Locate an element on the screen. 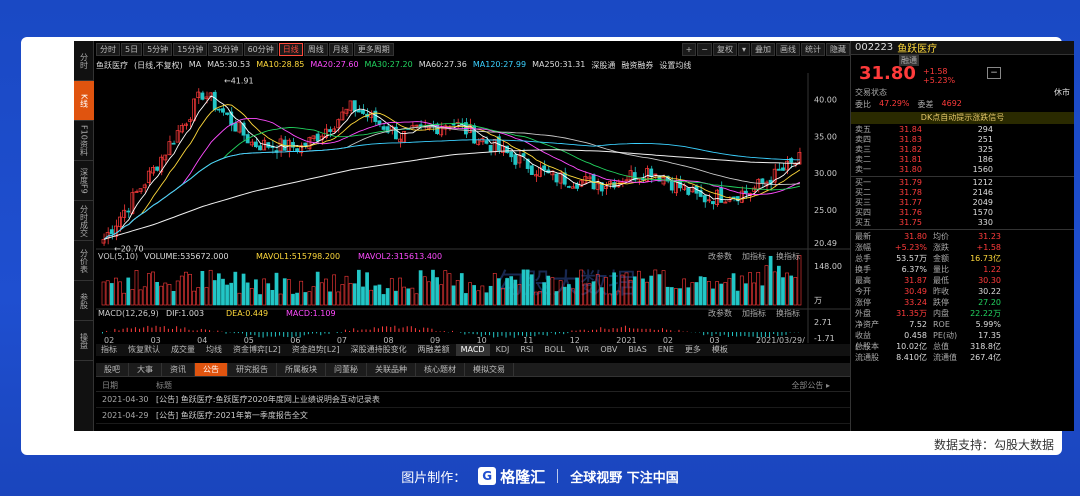 The image size is (1080, 496). vtab-4: 分时成交 is located at coordinates (84, 221).